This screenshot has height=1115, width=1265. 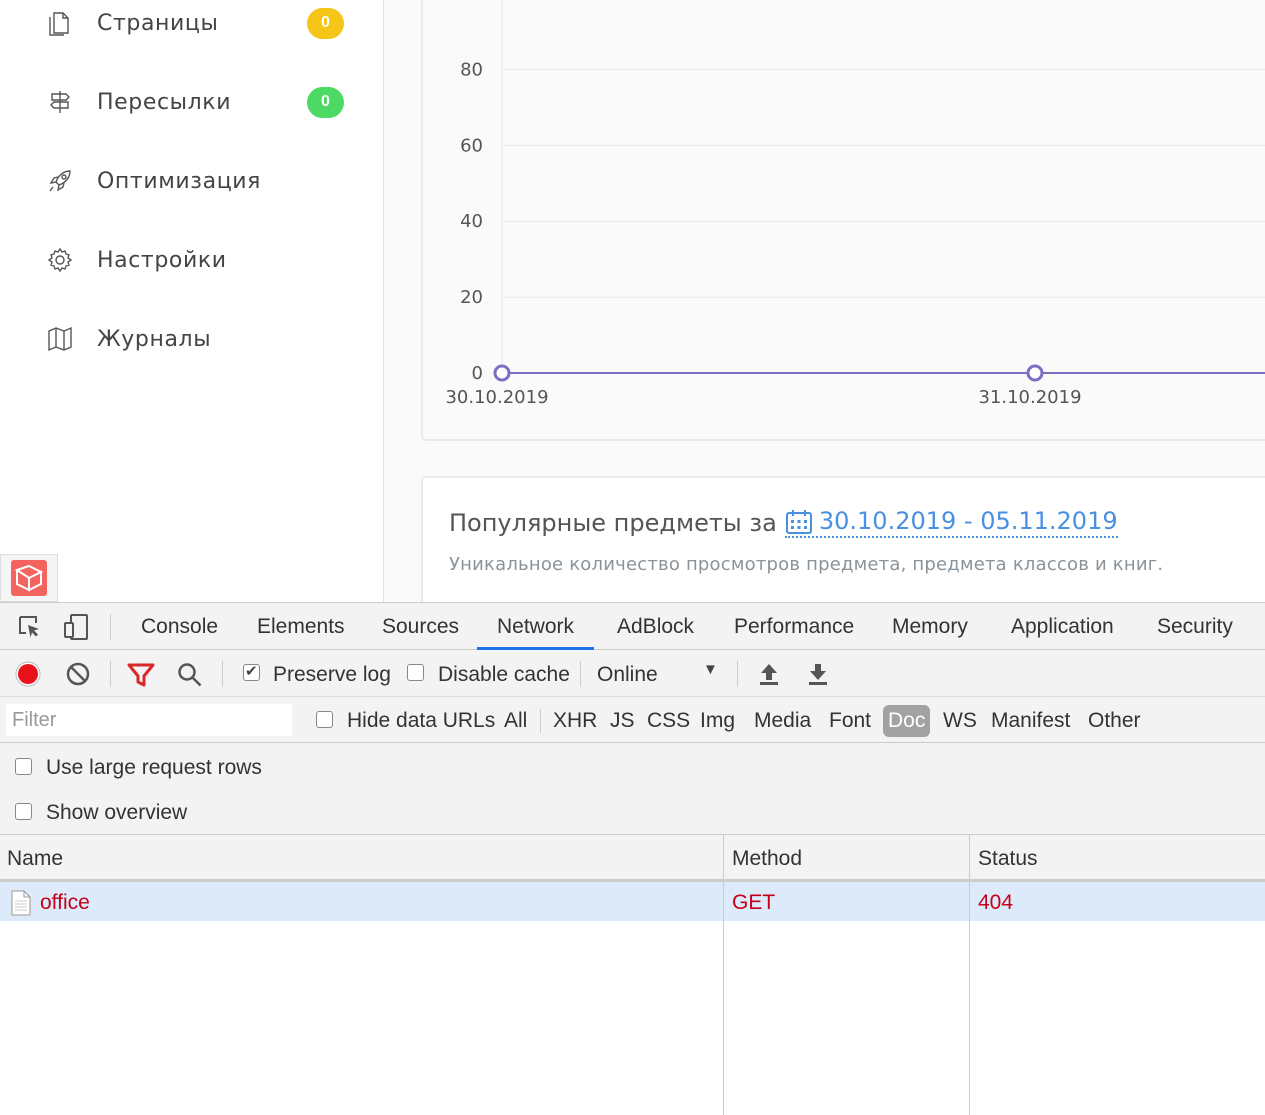 I want to click on search-button, so click(x=190, y=675).